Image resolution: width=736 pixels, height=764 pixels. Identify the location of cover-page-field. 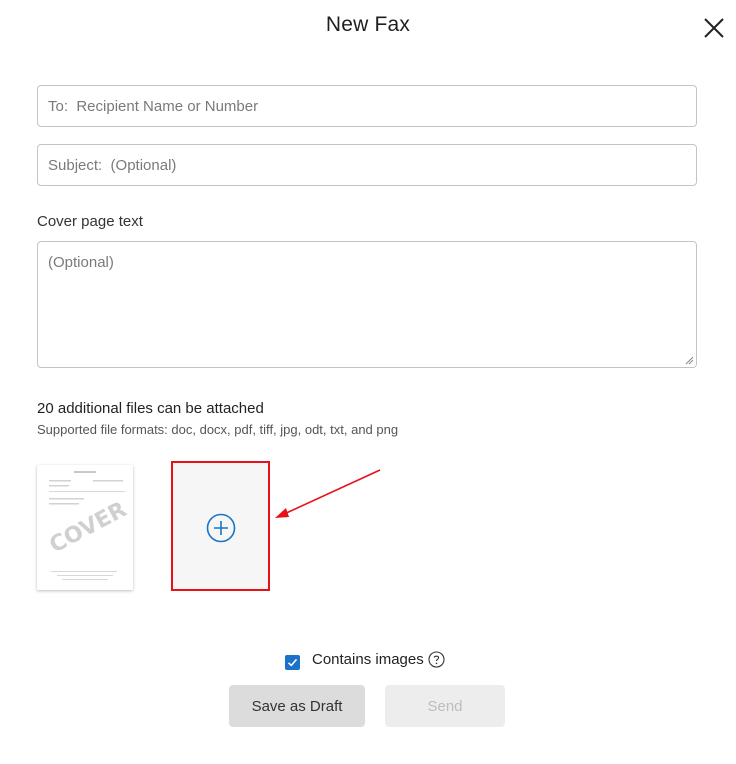
(367, 304).